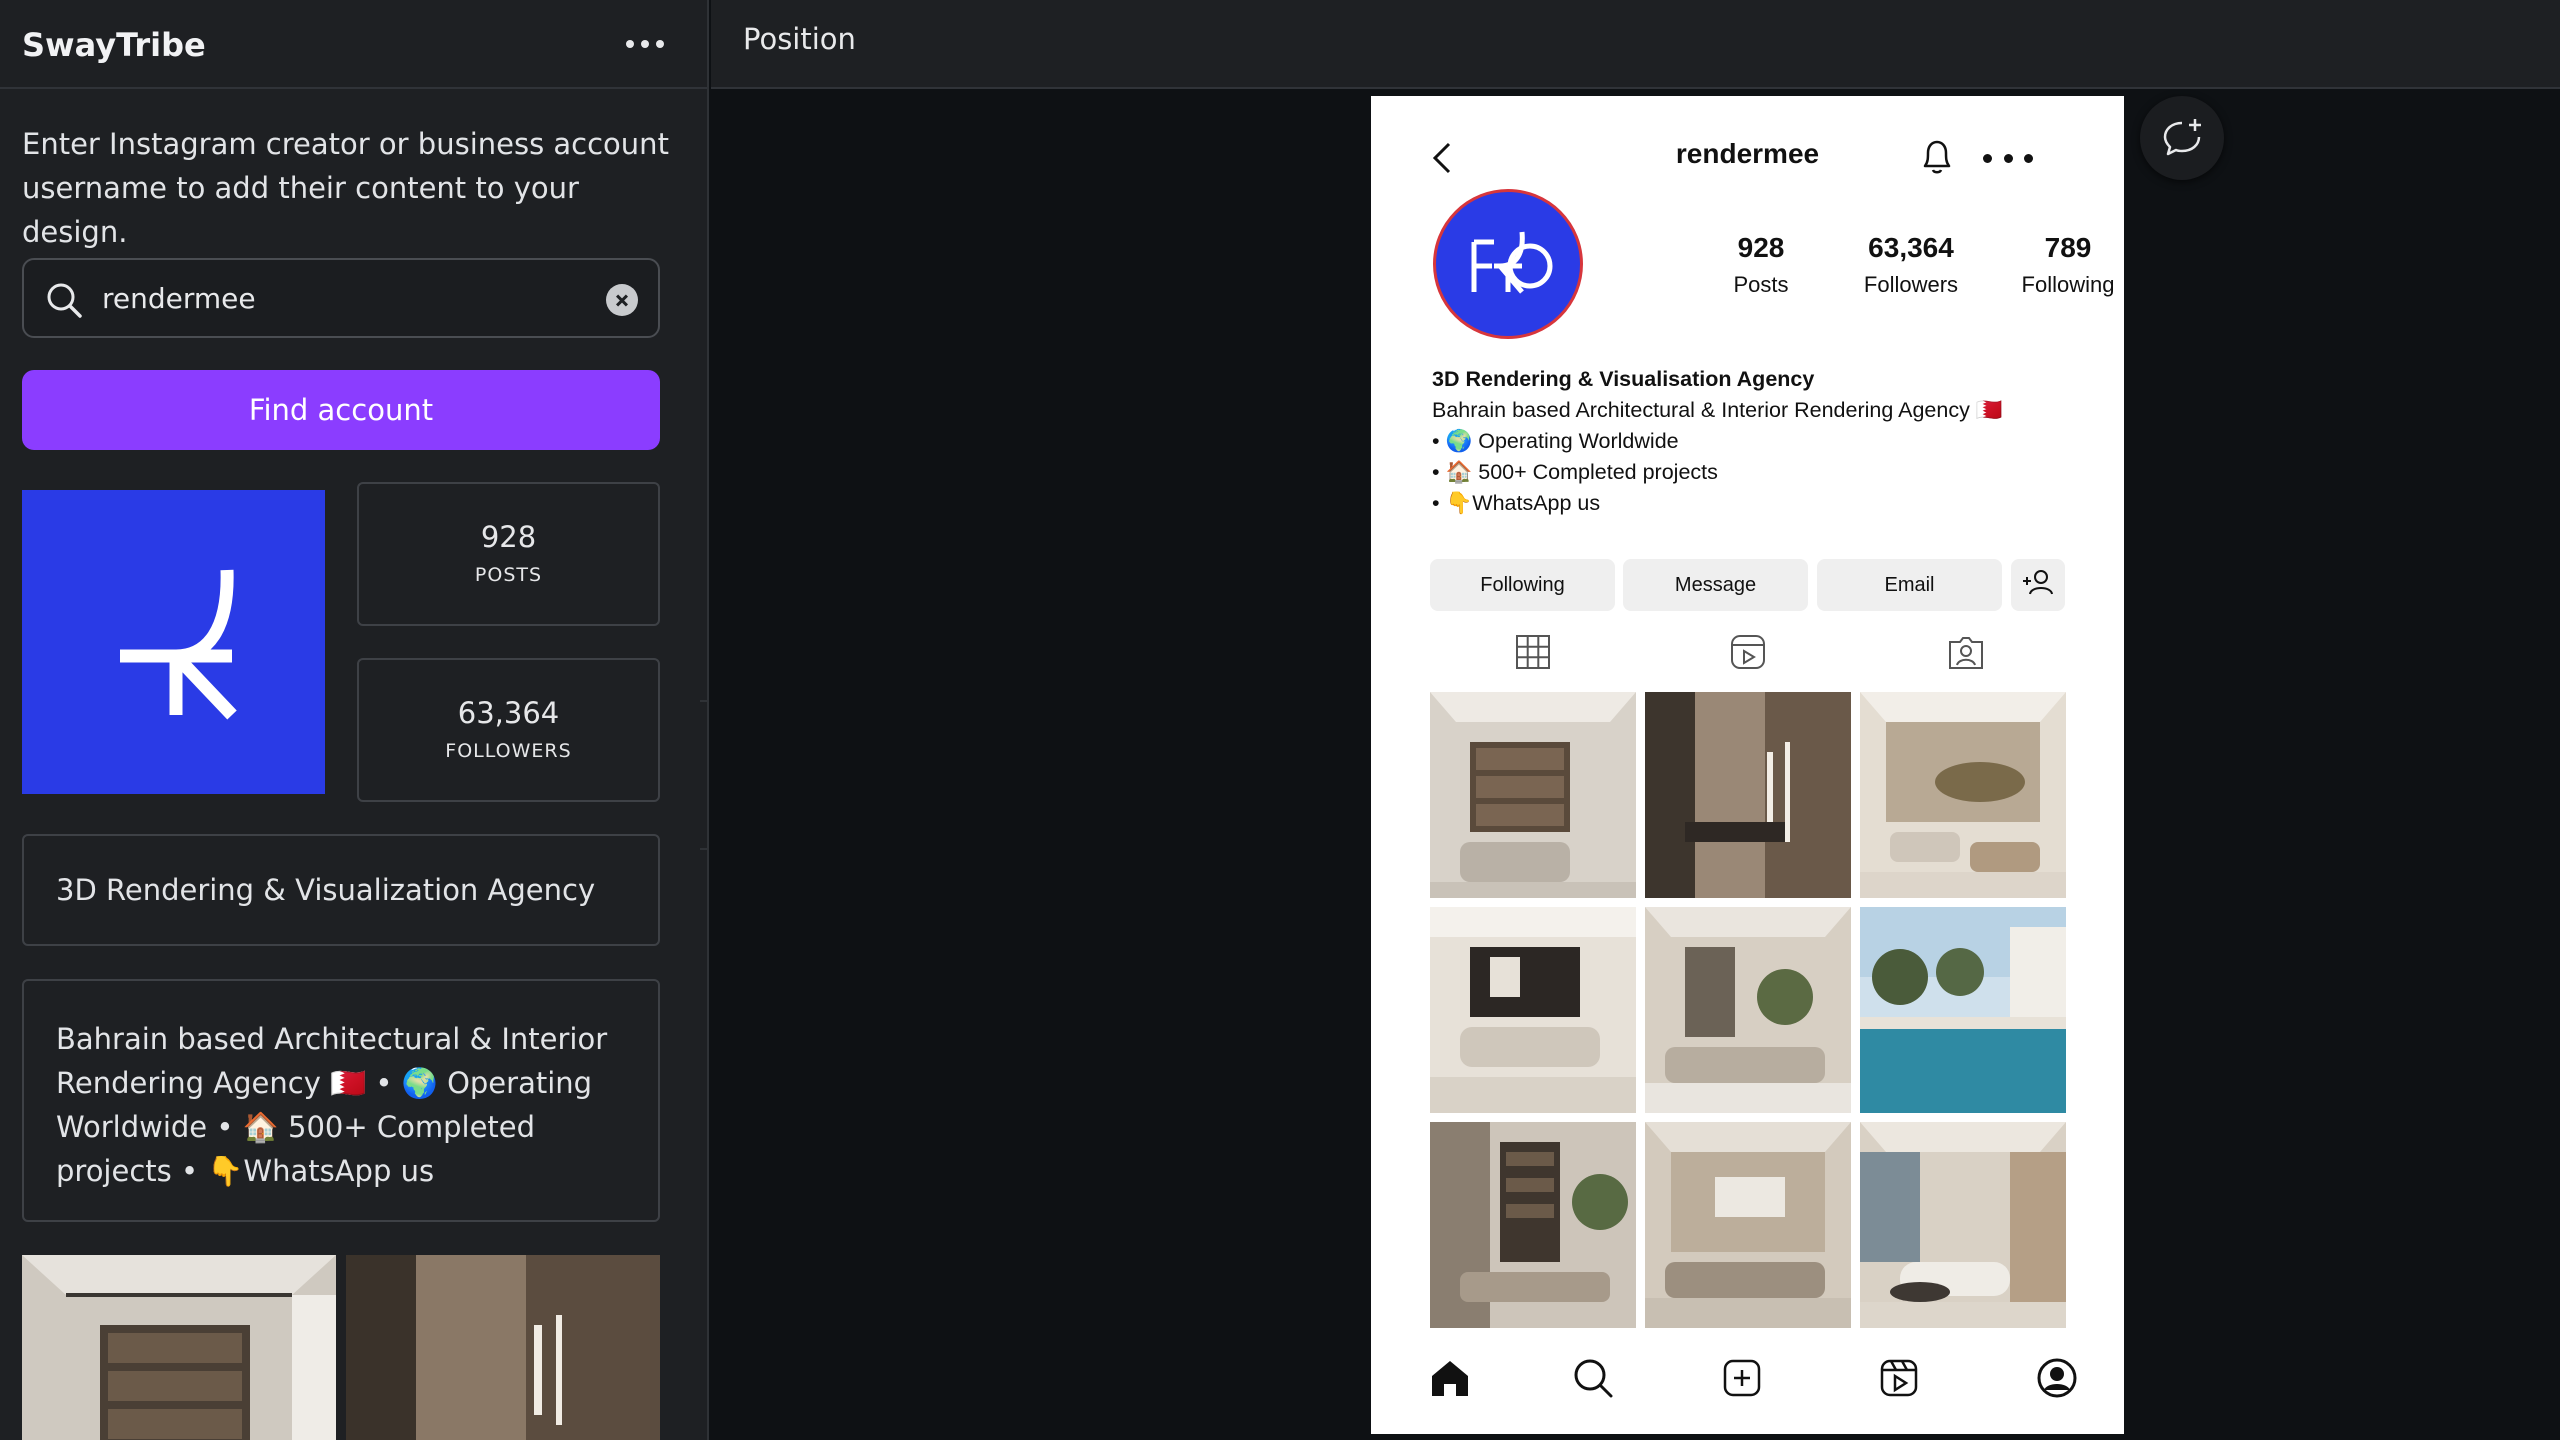  I want to click on bio-name: 3D Rendering & Visualisation Agency, so click(1623, 379).